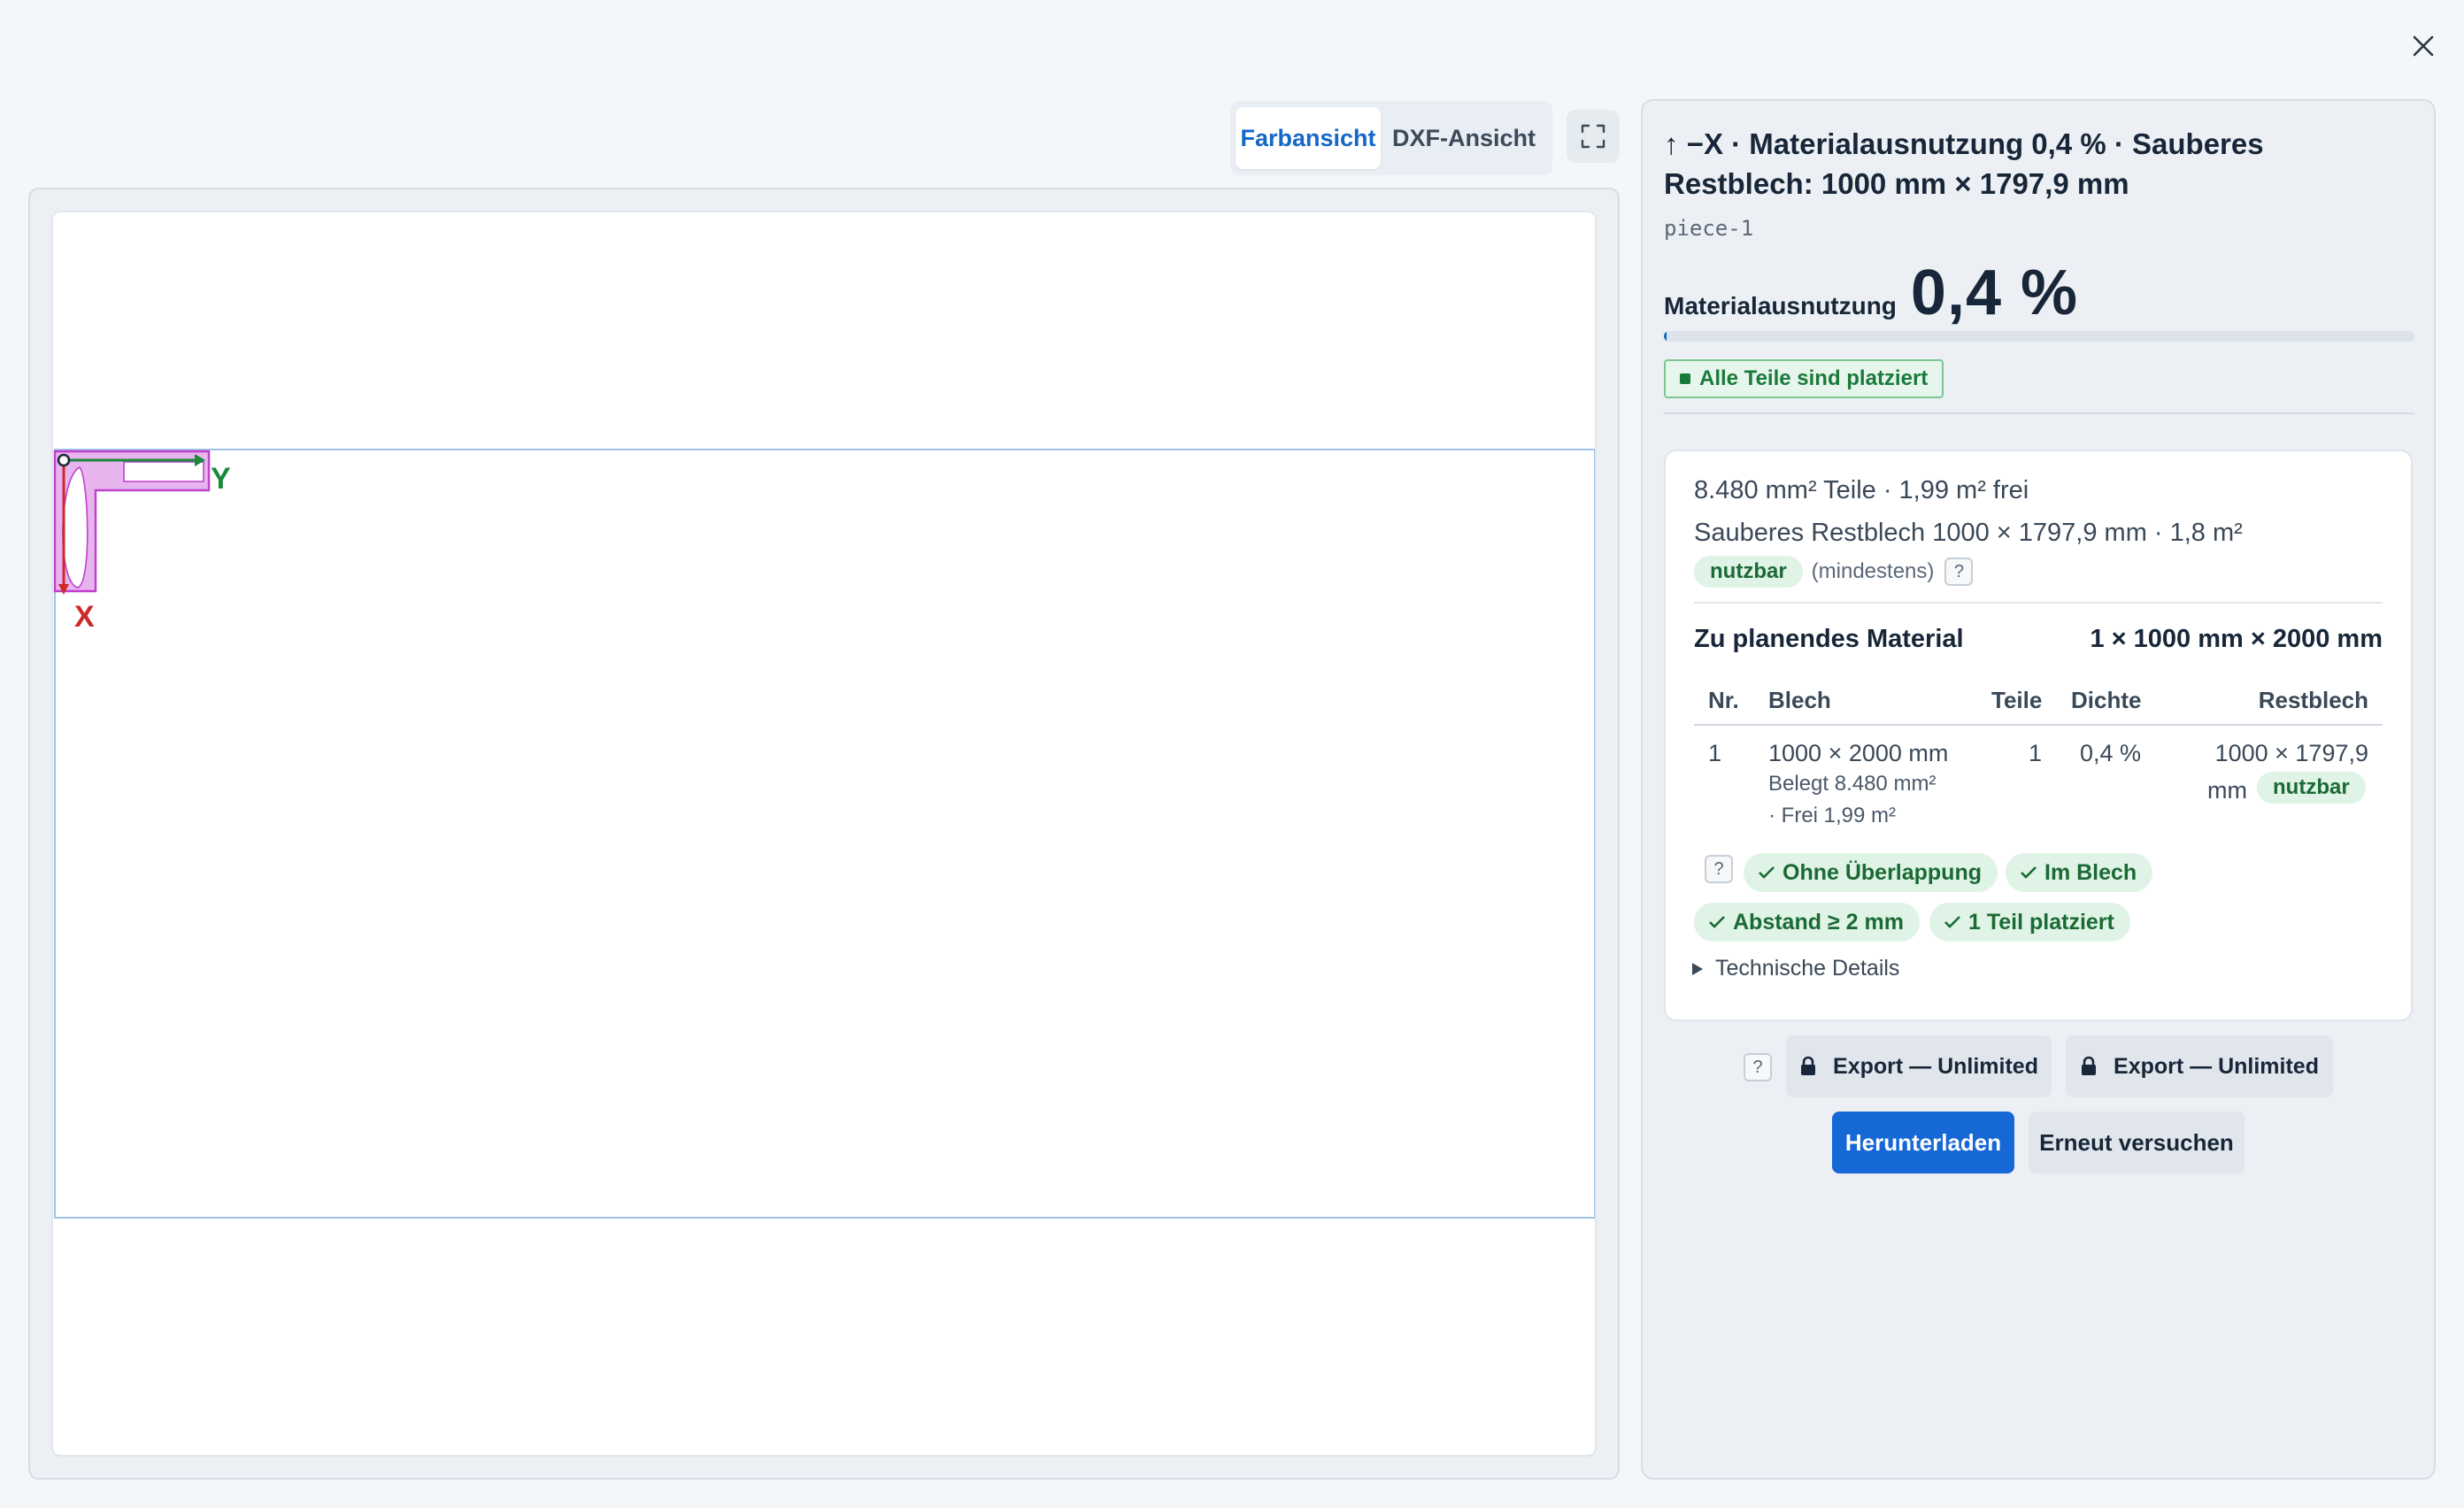  Describe the element at coordinates (2036, 753) in the screenshot. I see `row-parts: 1` at that location.